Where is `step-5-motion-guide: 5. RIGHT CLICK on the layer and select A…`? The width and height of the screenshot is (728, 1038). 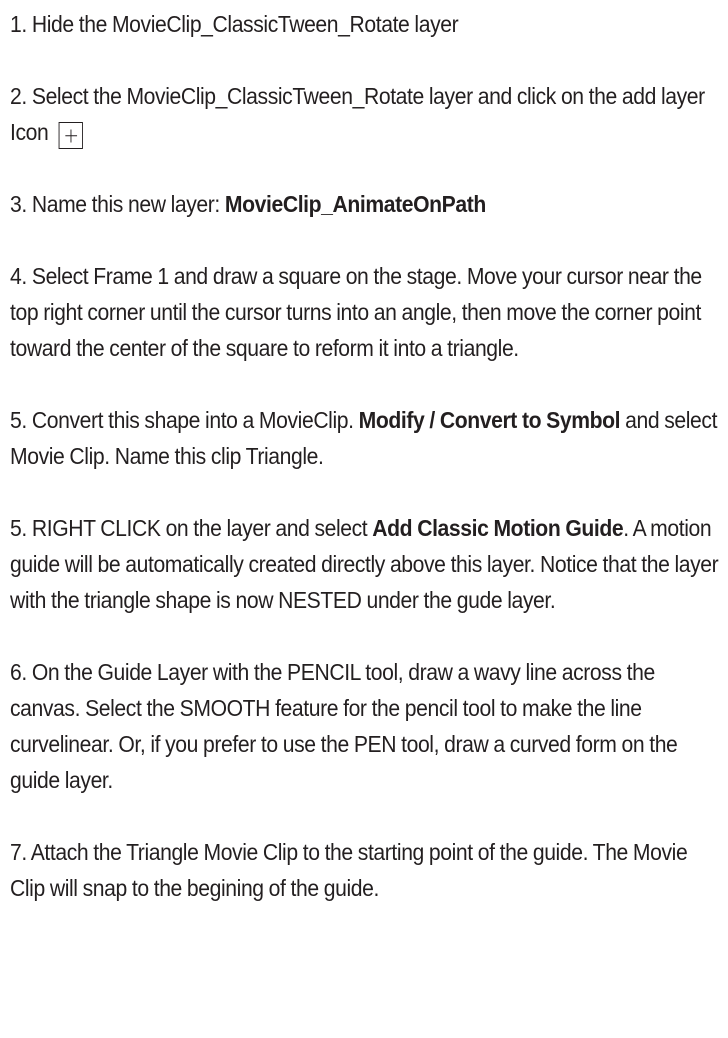
step-5-motion-guide: 5. RIGHT CLICK on the layer and select A… is located at coordinates (365, 564).